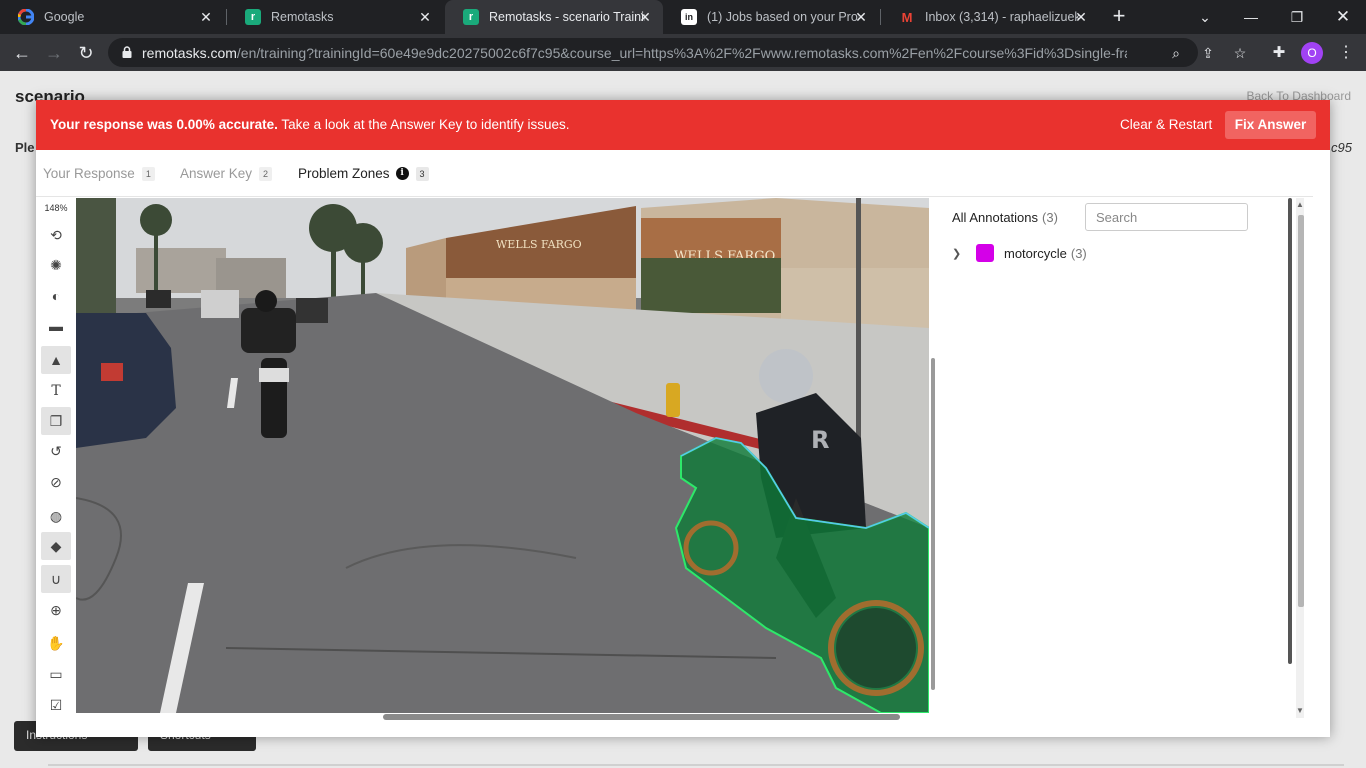 The image size is (1366, 768). Describe the element at coordinates (1119, 16) in the screenshot. I see `new-tab-button: +` at that location.